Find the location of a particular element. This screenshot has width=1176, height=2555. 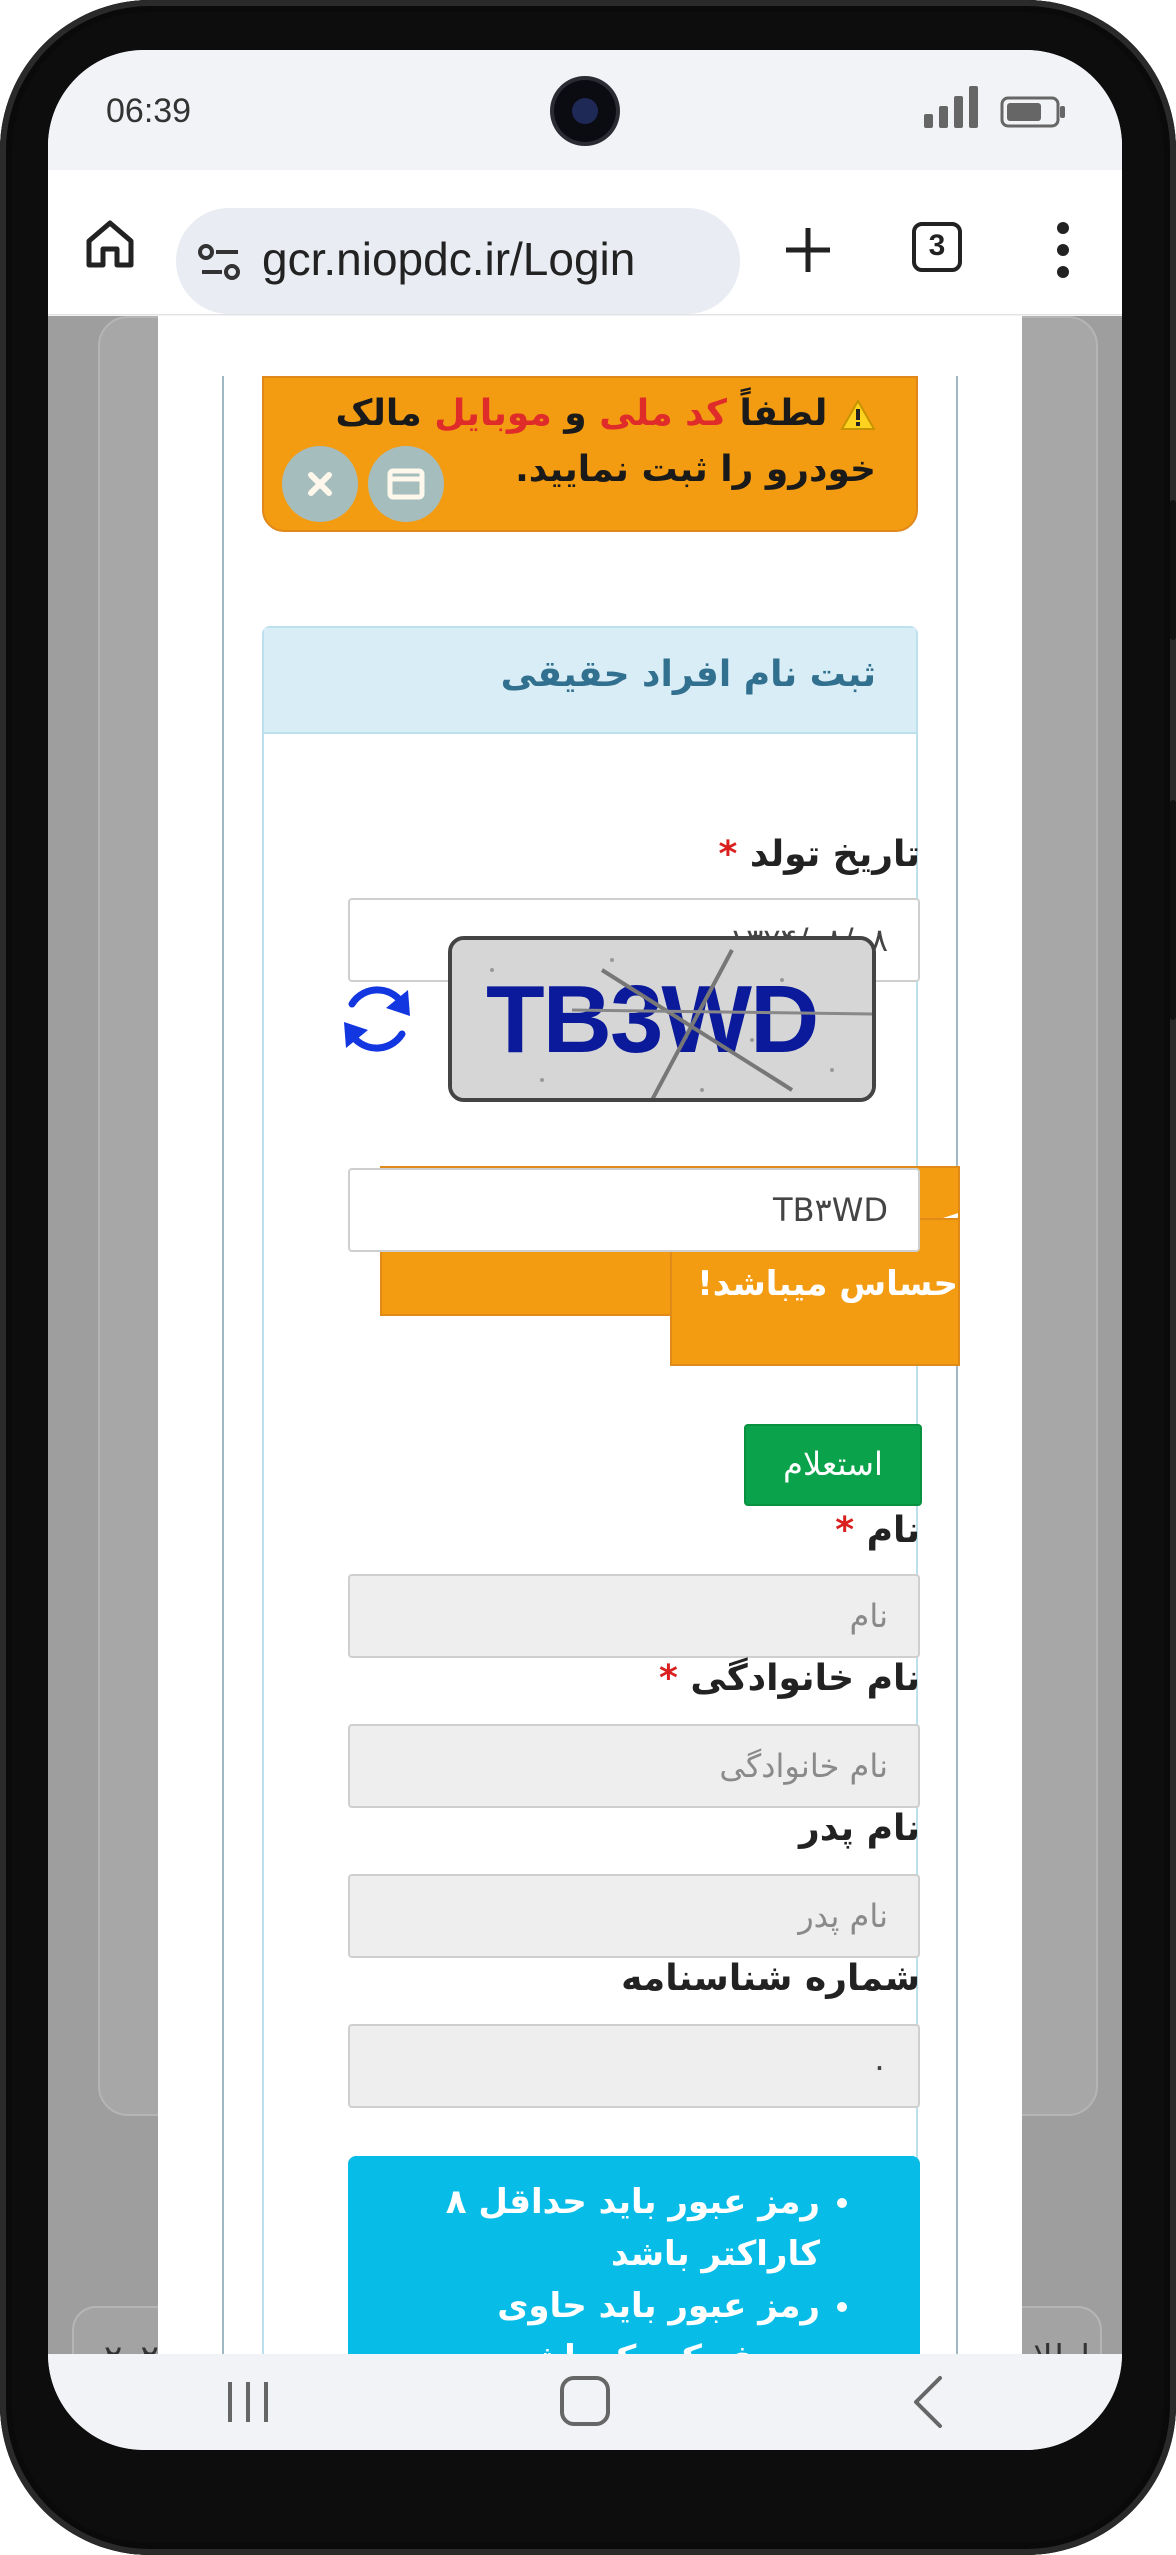

home-nav-icon is located at coordinates (585, 2401).